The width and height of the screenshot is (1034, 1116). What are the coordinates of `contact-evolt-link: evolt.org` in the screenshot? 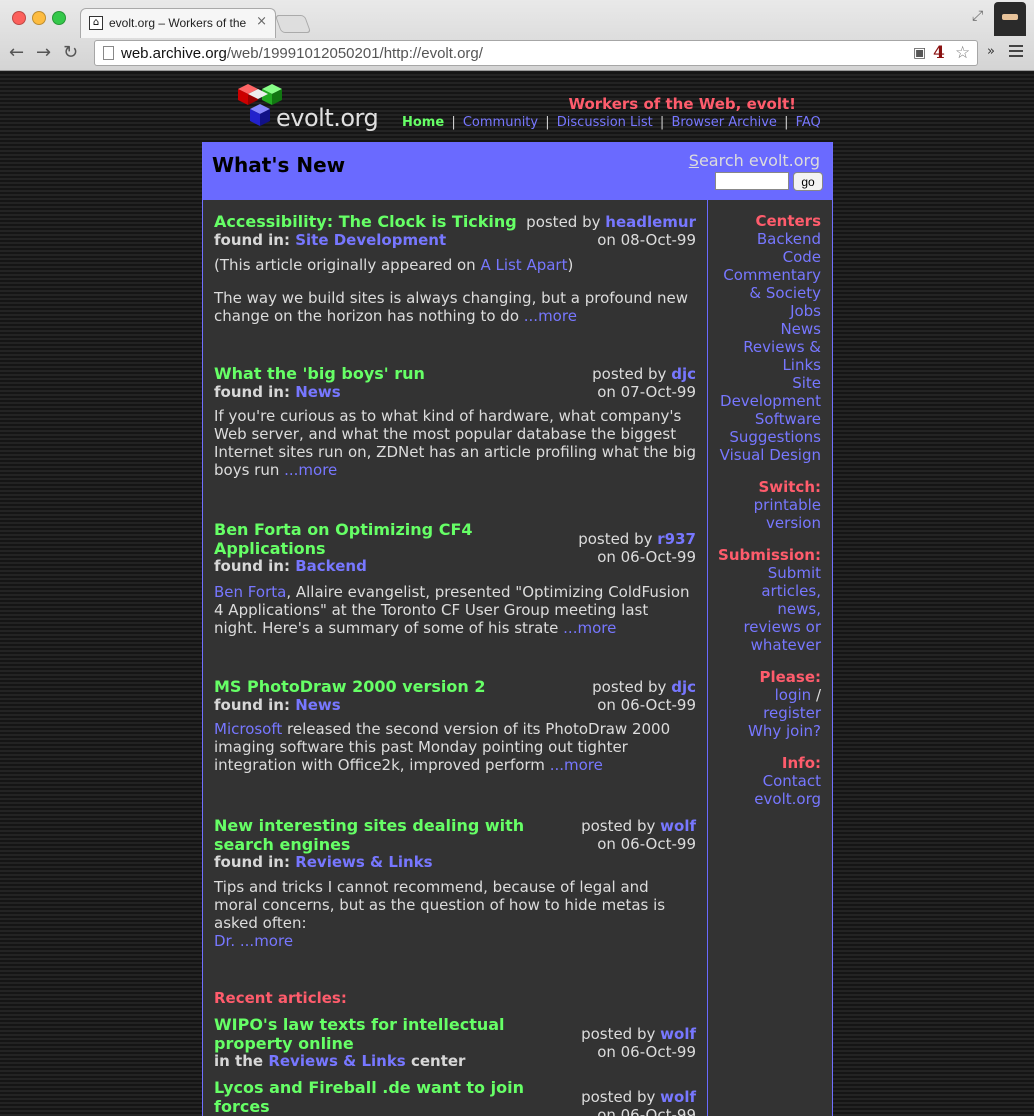 It's located at (766, 799).